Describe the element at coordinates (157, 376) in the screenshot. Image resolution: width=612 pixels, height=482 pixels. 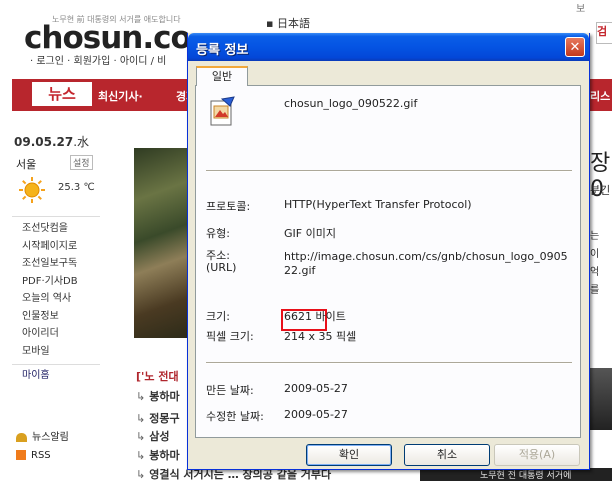
I see `news-headline: ['노 전대` at that location.